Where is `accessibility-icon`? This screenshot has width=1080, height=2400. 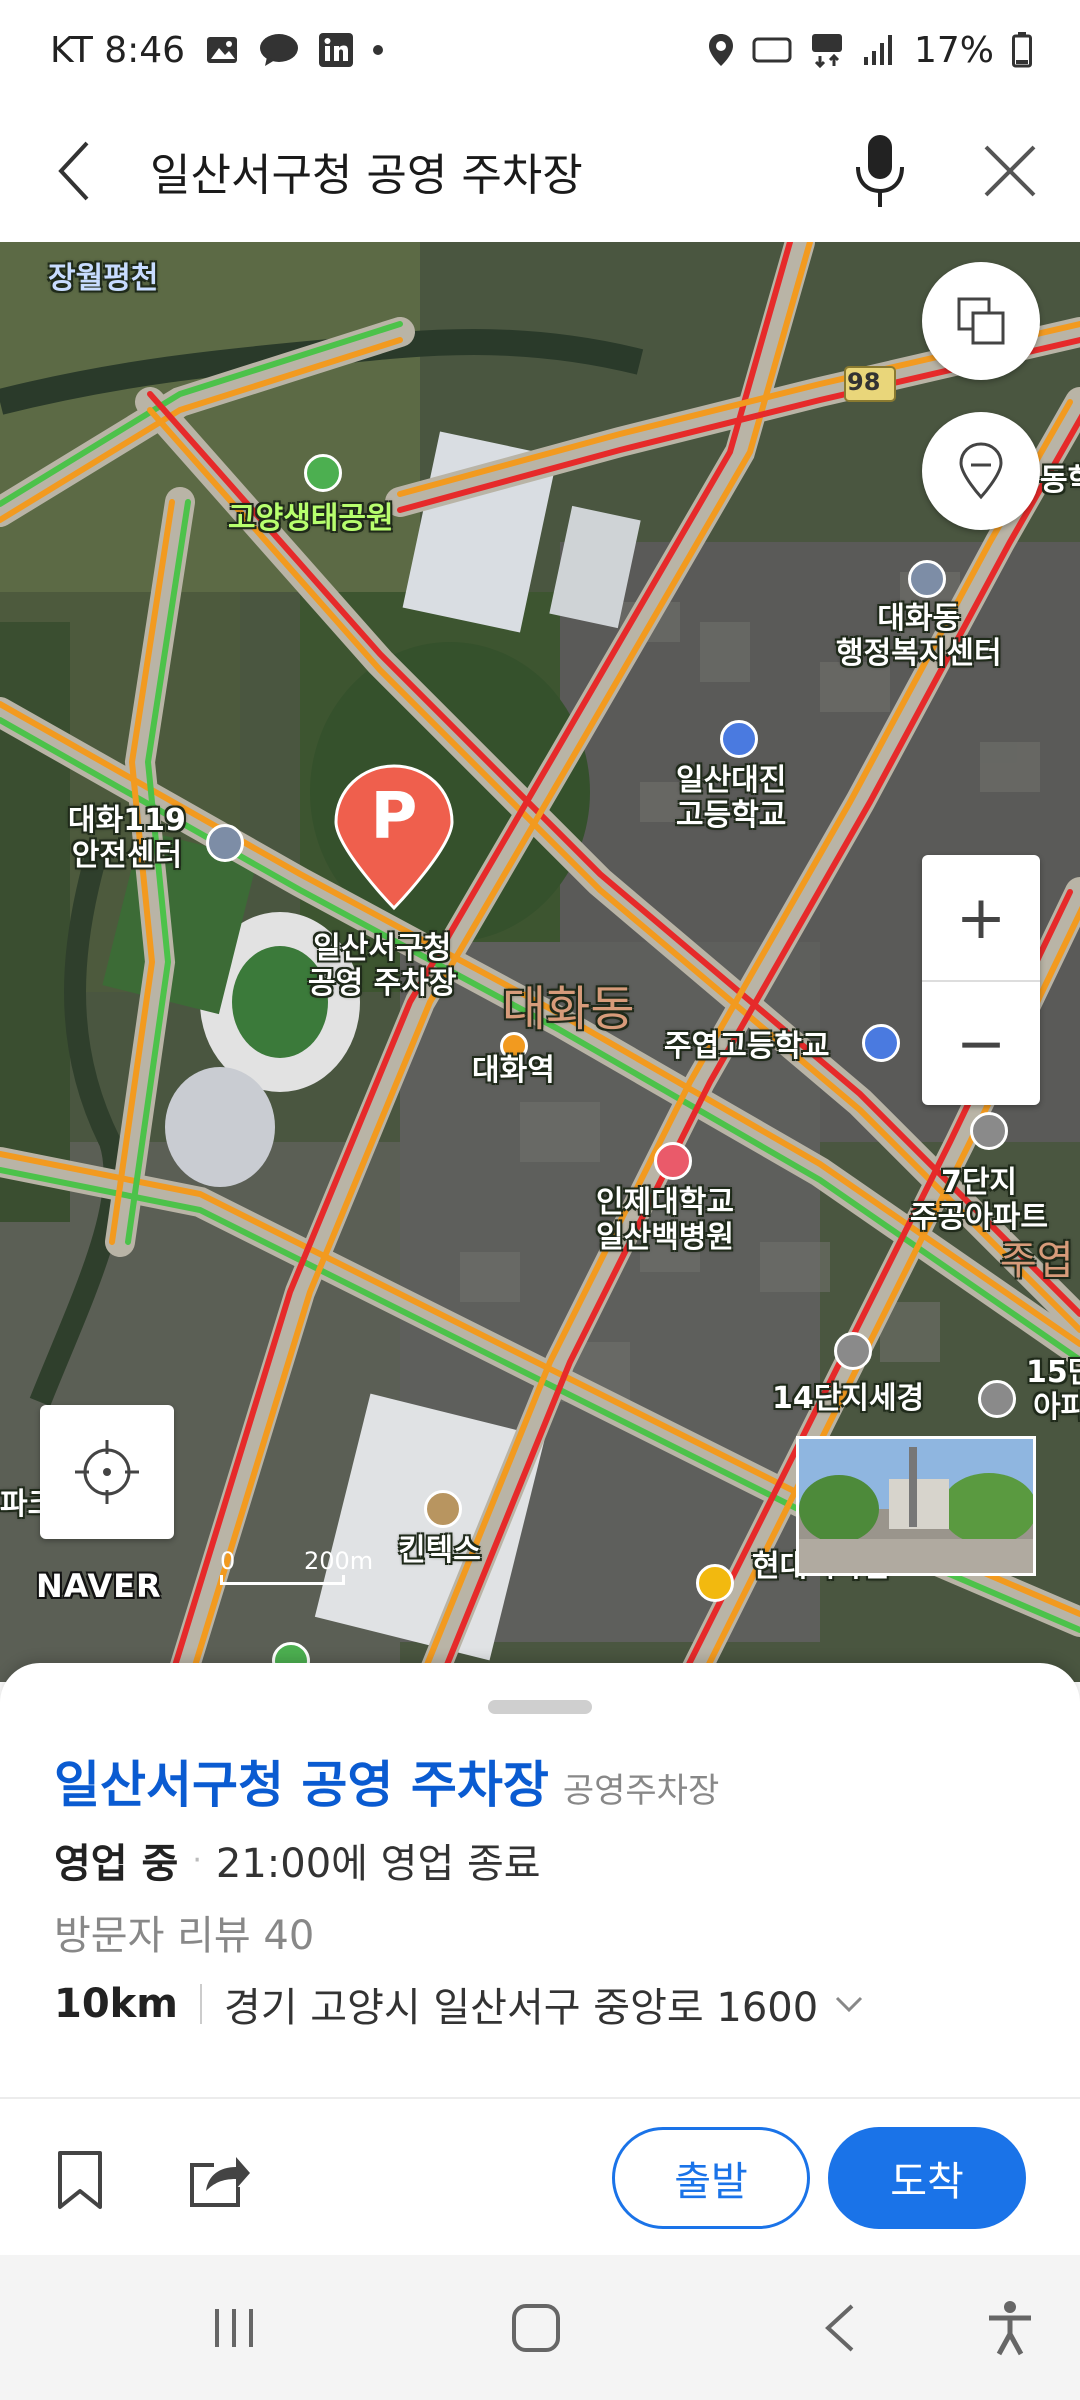 accessibility-icon is located at coordinates (1010, 2327).